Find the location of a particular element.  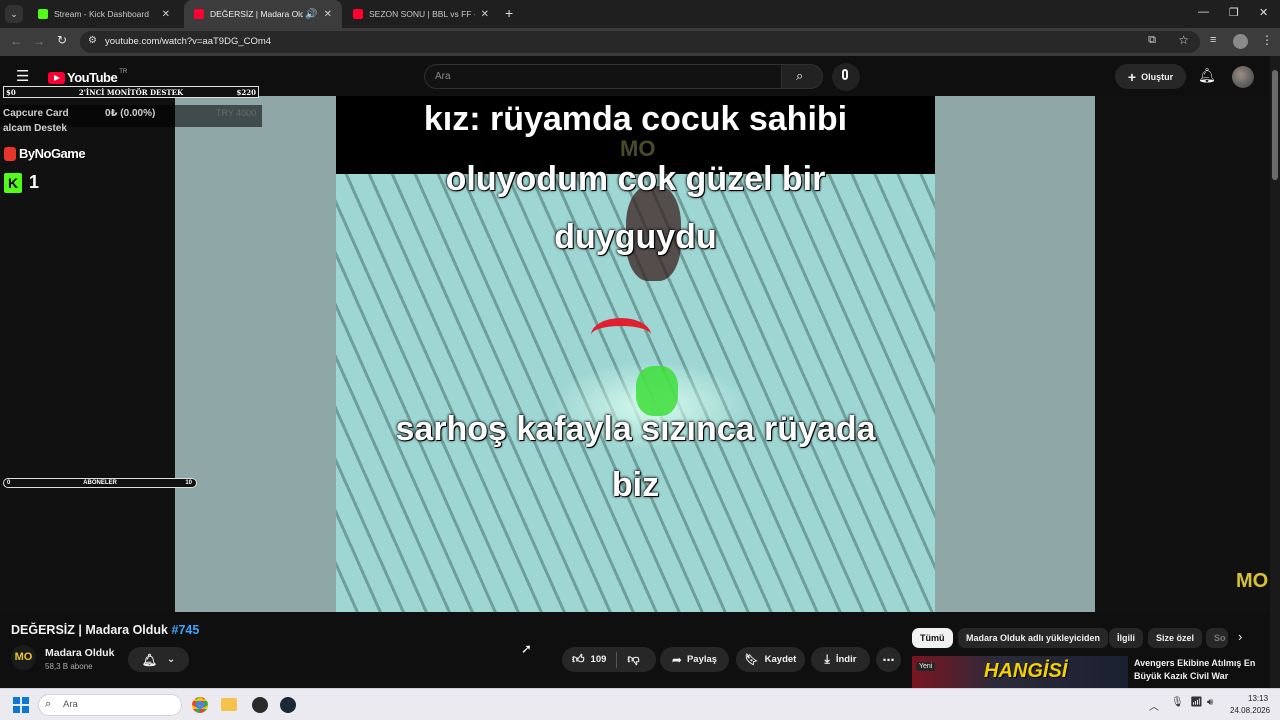

steam-icon is located at coordinates (288, 705).